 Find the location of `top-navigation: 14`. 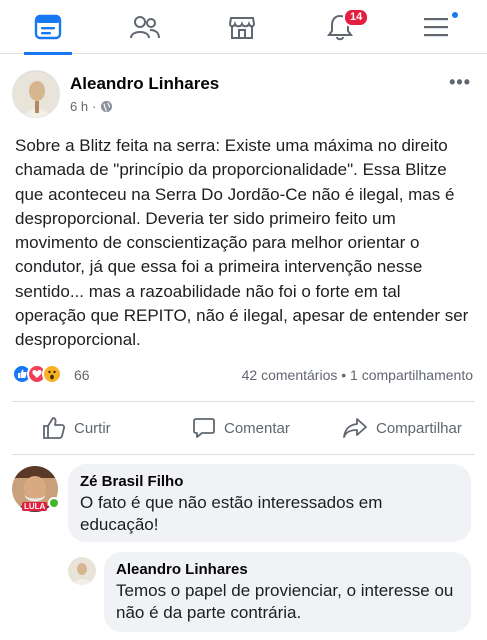

top-navigation: 14 is located at coordinates (243, 27).